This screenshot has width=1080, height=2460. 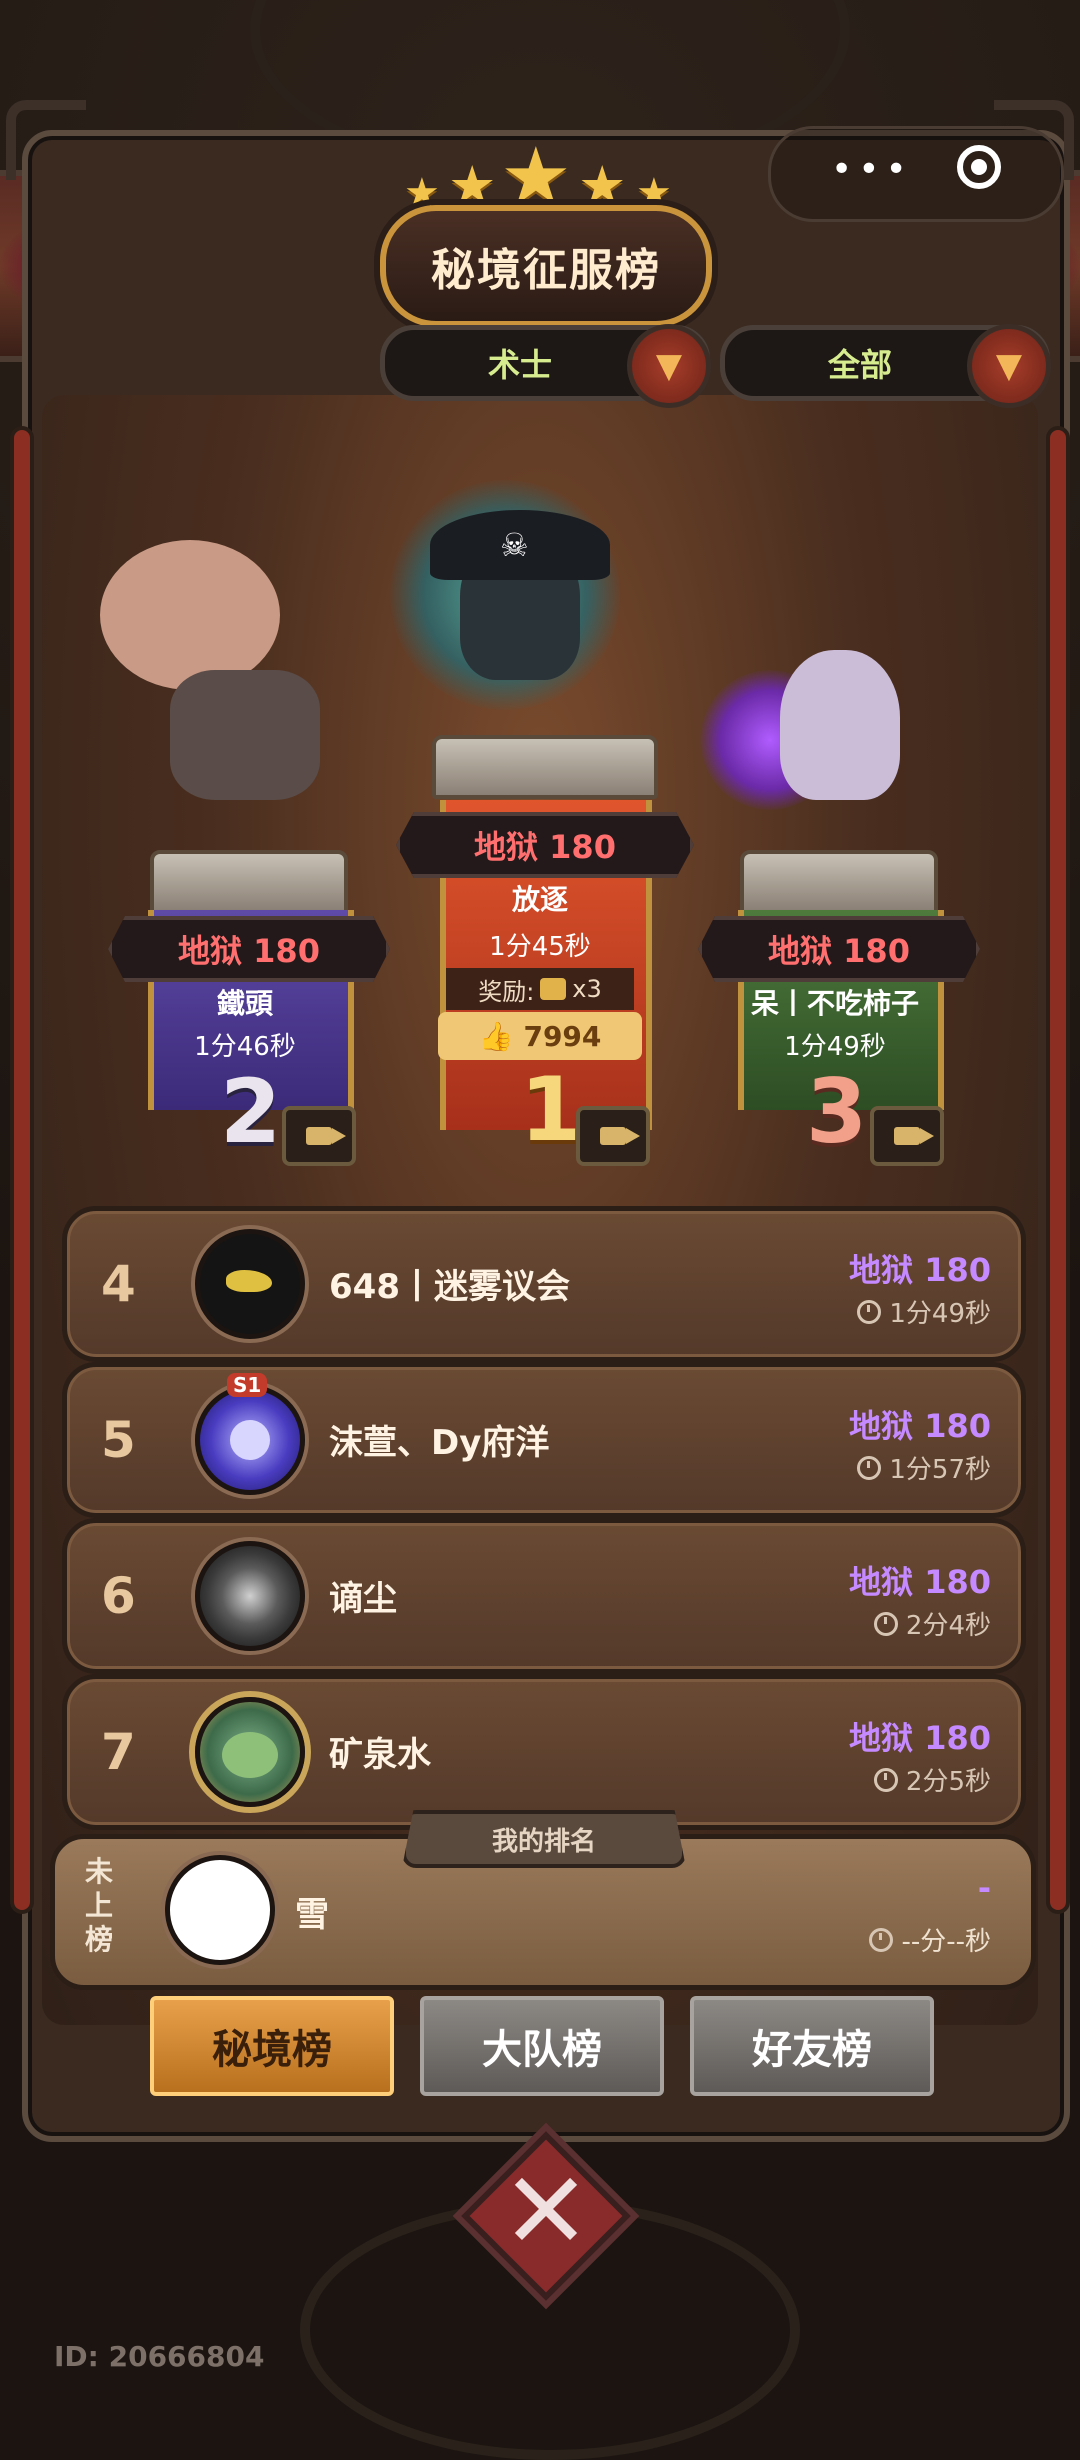 I want to click on ogre-head, so click(x=190, y=615).